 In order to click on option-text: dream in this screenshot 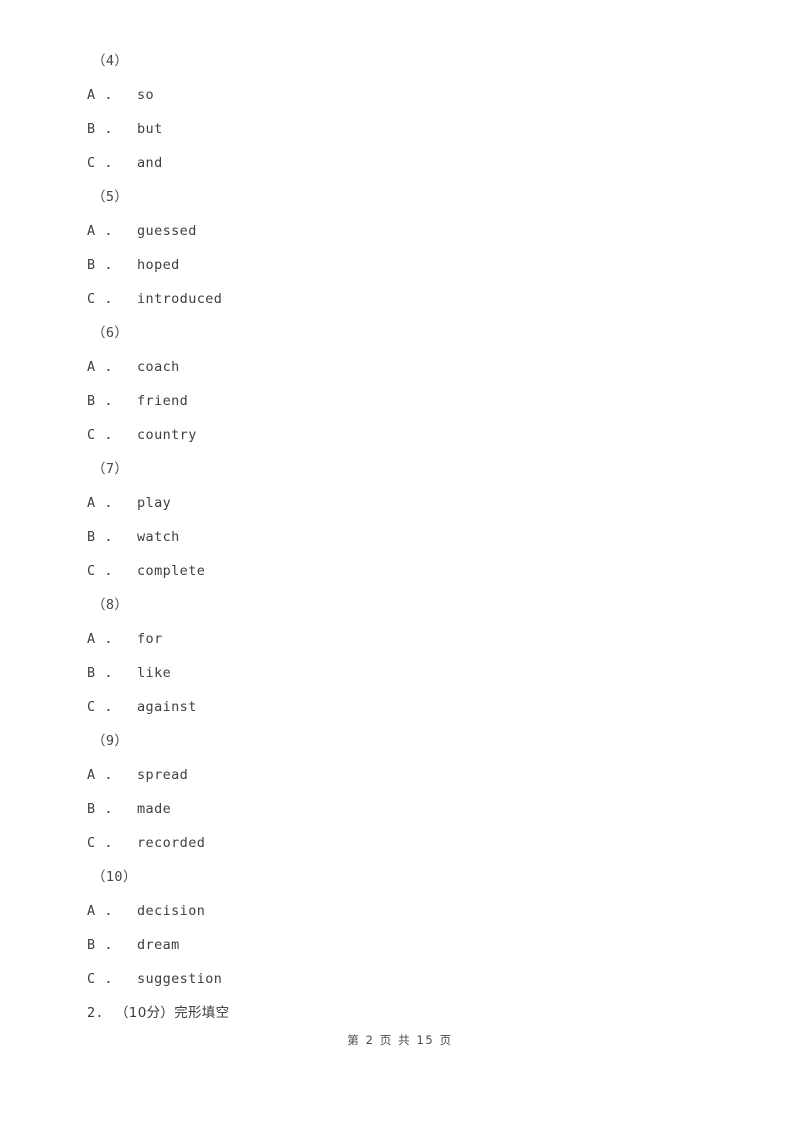, I will do `click(158, 945)`.